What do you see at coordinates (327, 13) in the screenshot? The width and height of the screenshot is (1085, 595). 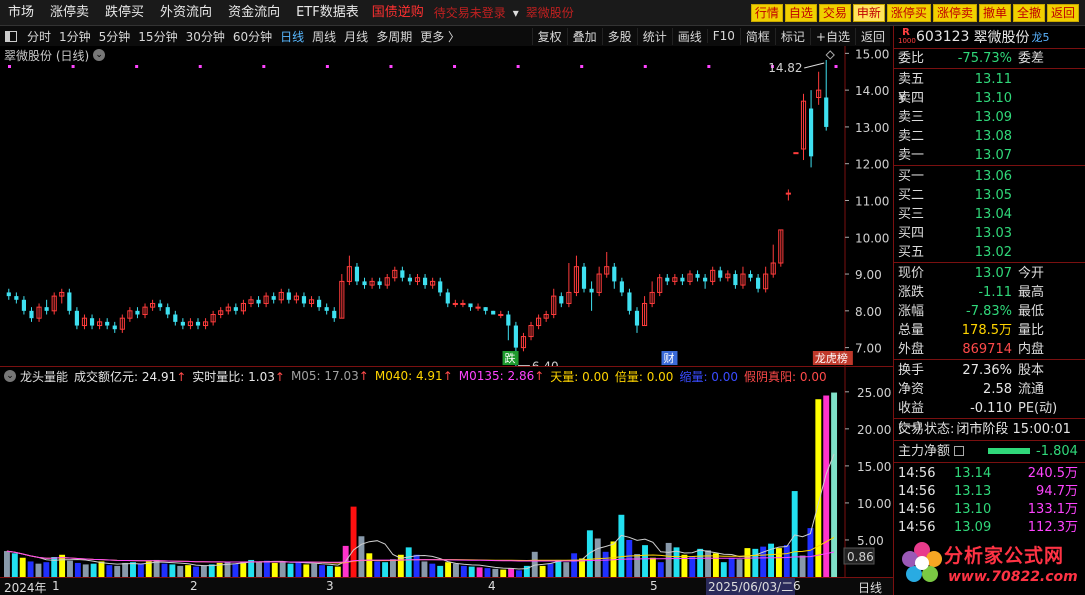 I see `menu-item-5: ETF数据表` at bounding box center [327, 13].